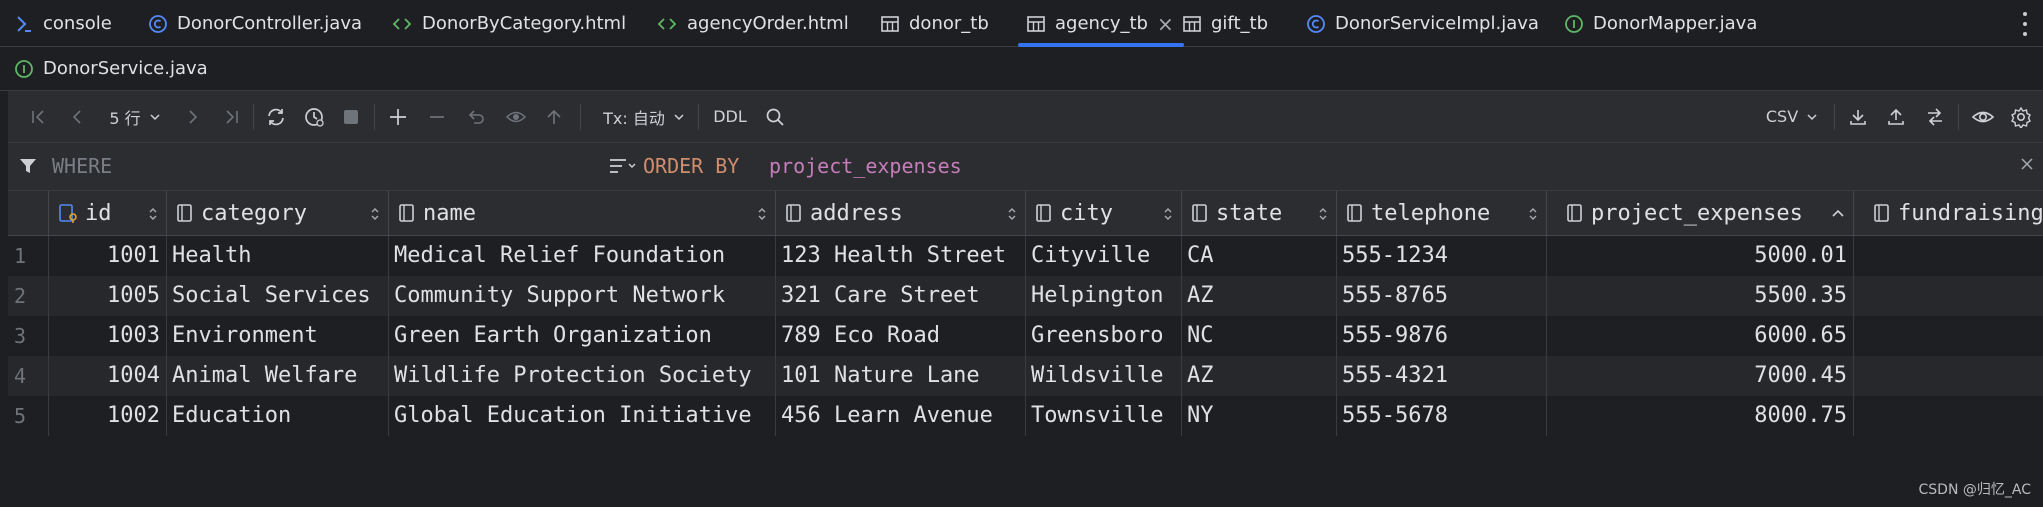 This screenshot has width=2043, height=507. Describe the element at coordinates (752, 23) in the screenshot. I see `tab-agencyorder: agencyOrder.html` at that location.